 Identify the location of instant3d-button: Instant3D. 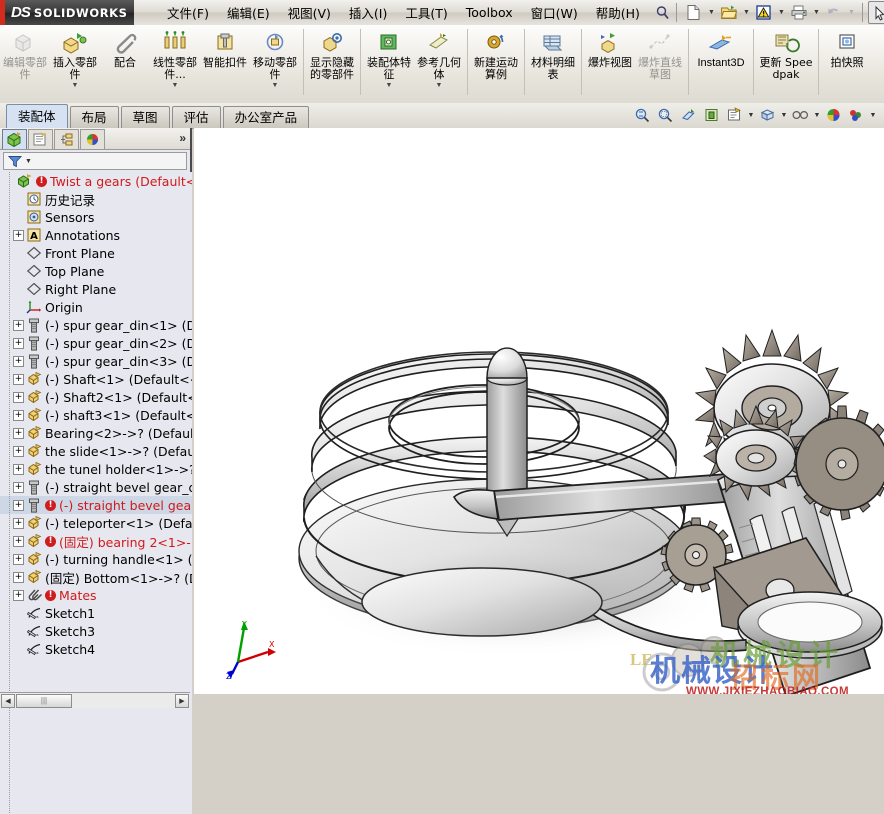
(721, 62).